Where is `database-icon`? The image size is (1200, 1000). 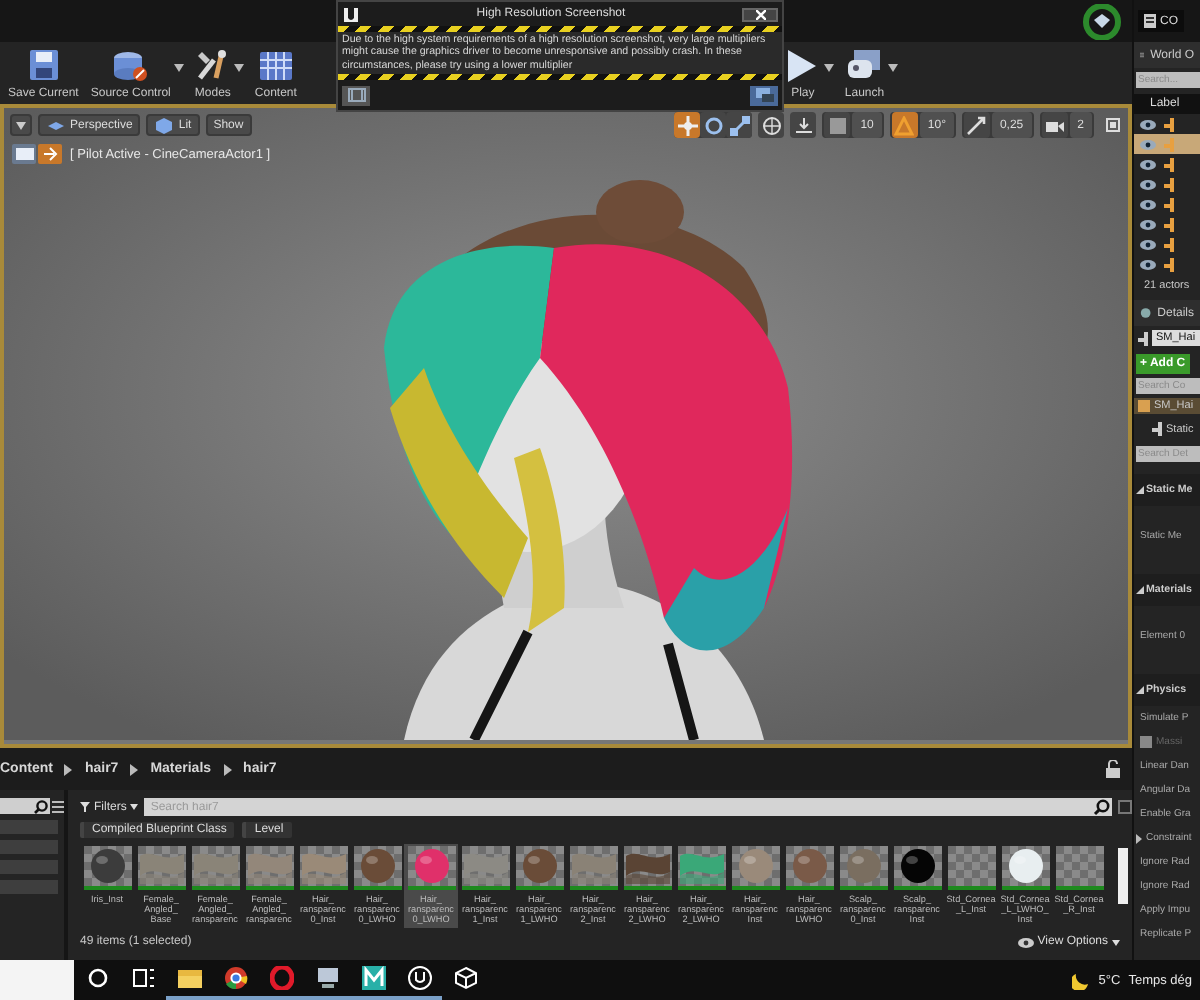 database-icon is located at coordinates (130, 66).